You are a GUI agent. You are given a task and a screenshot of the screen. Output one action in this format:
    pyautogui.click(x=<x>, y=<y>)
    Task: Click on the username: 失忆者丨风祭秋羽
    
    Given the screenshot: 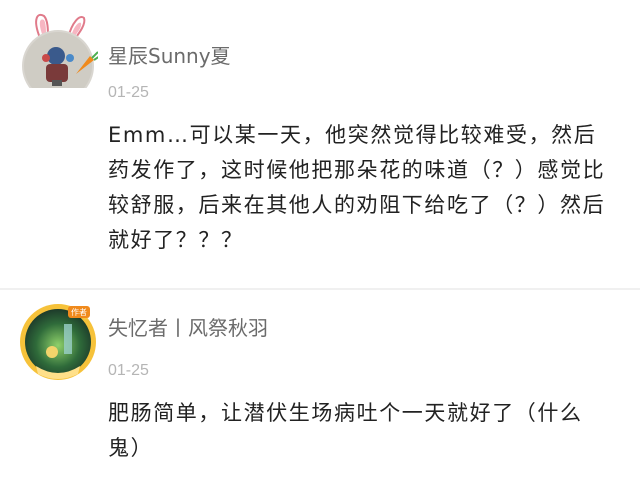 What is the action you would take?
    pyautogui.click(x=188, y=326)
    